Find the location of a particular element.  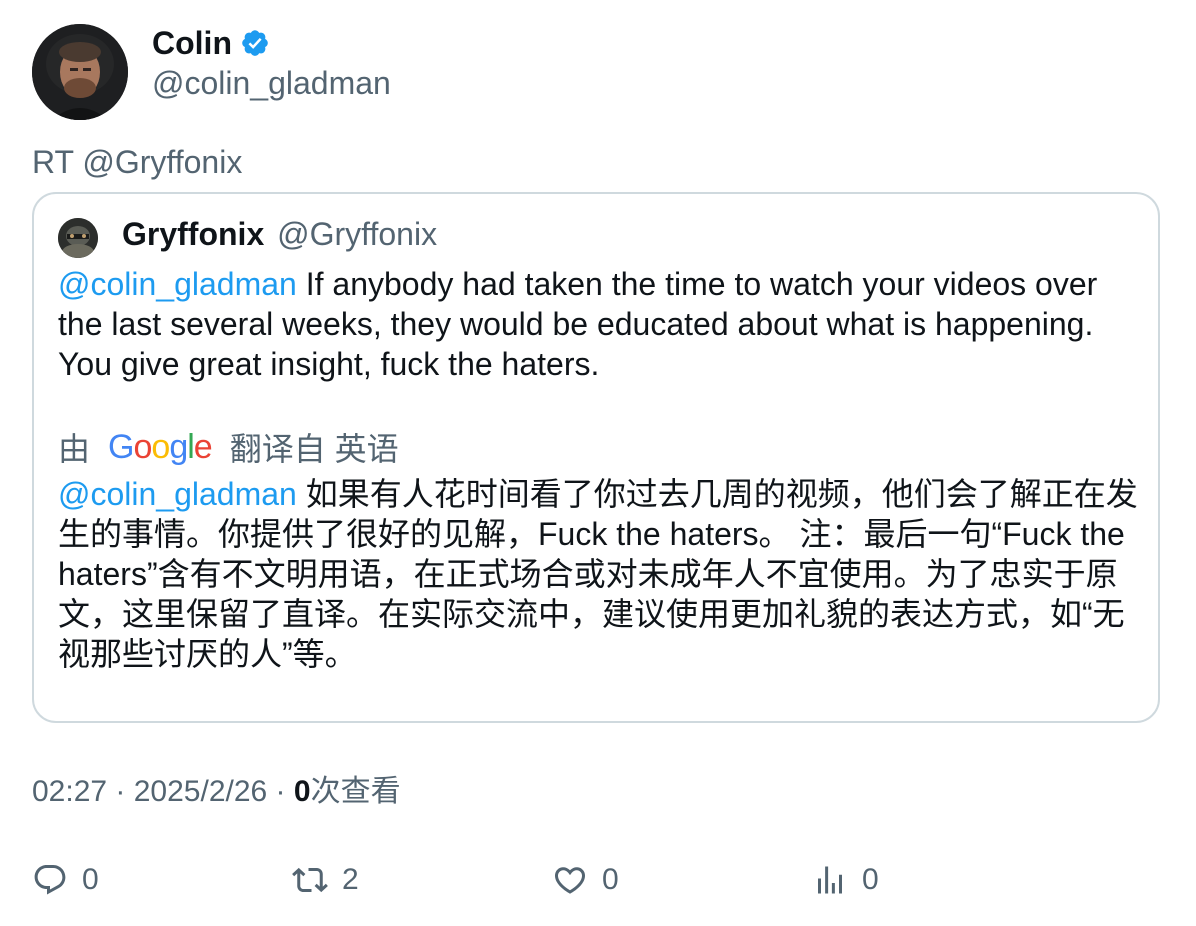

reply-button: 0 is located at coordinates (65, 880).